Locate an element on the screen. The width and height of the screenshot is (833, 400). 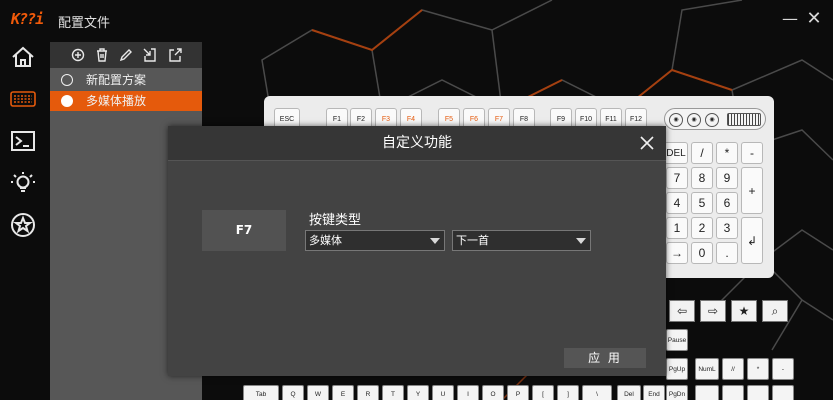
key-o: O is located at coordinates (493, 392).